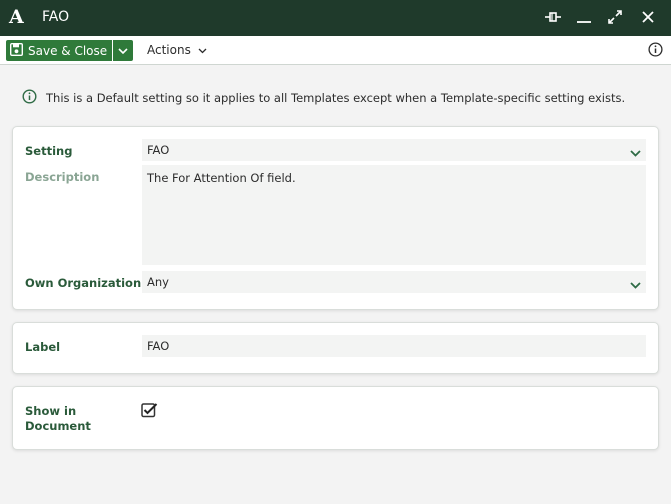 This screenshot has height=504, width=671. Describe the element at coordinates (394, 150) in the screenshot. I see `setting-select: FAO` at that location.